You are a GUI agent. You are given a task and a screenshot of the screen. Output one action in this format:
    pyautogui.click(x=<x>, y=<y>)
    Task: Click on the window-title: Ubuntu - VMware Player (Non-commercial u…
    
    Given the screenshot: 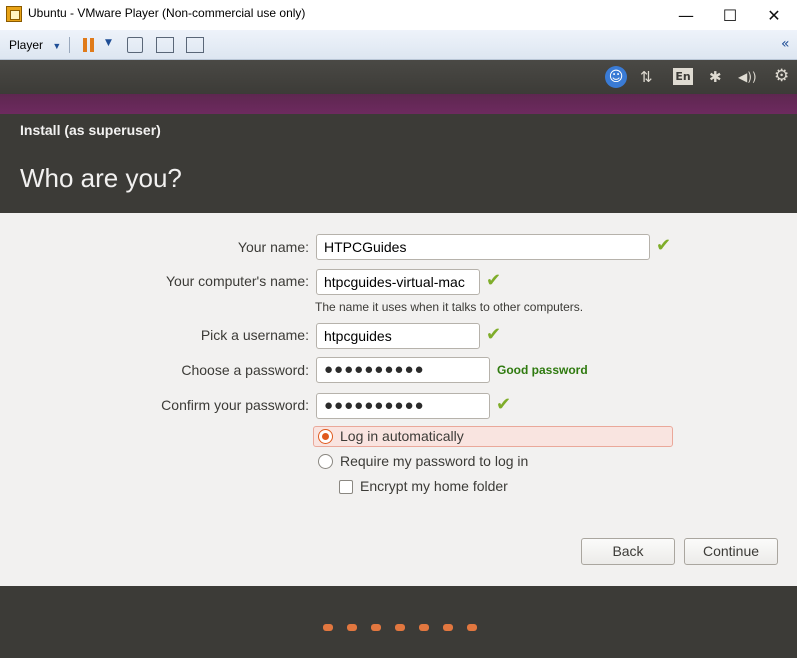 What is the action you would take?
    pyautogui.click(x=167, y=13)
    